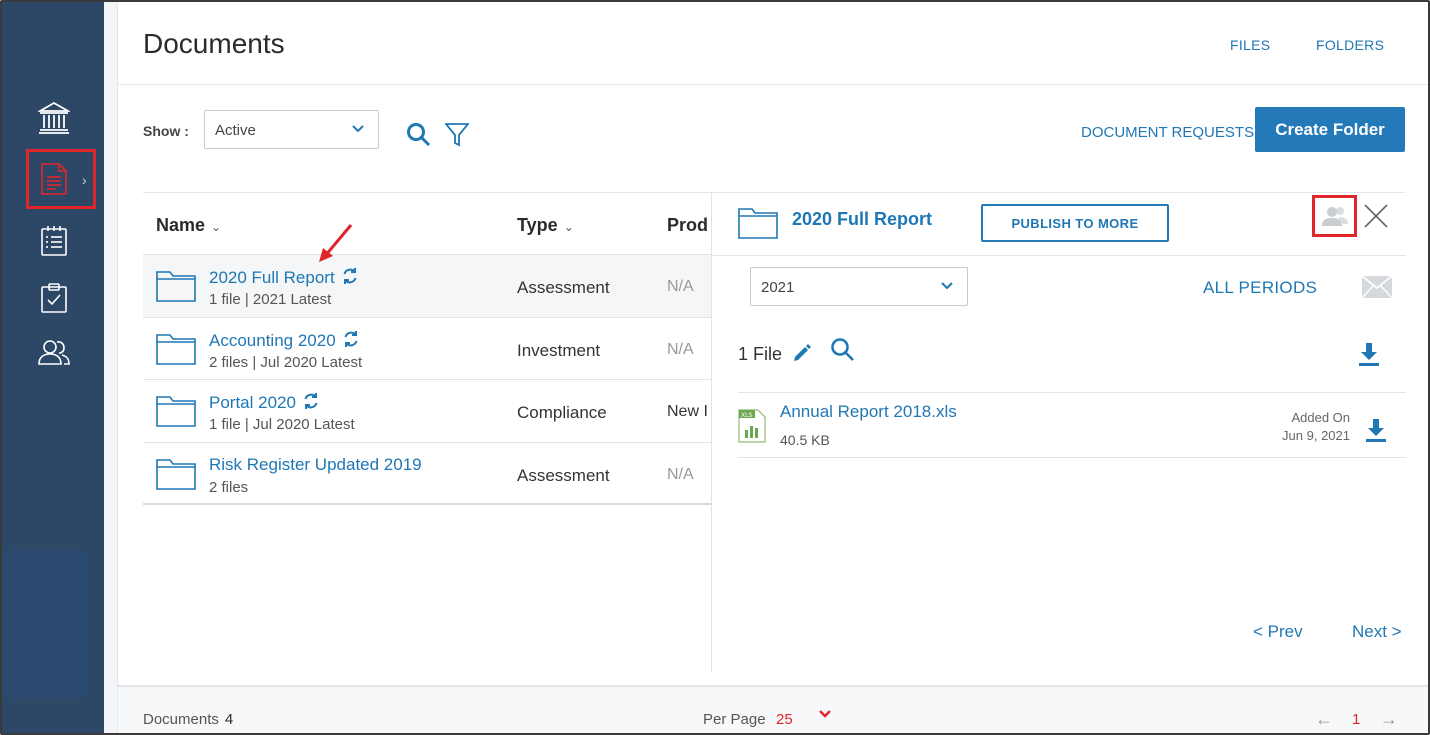 Image resolution: width=1430 pixels, height=735 pixels. What do you see at coordinates (784, 719) in the screenshot?
I see `per-page-value: 25` at bounding box center [784, 719].